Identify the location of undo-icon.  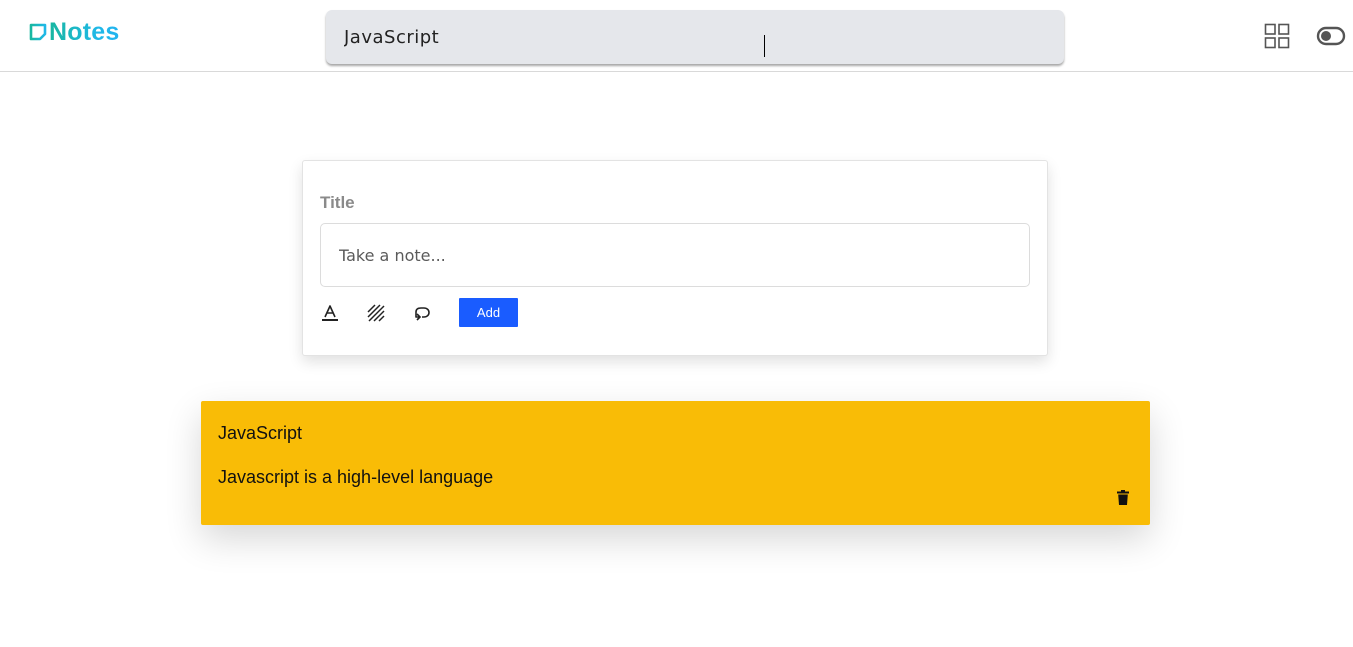
(422, 314).